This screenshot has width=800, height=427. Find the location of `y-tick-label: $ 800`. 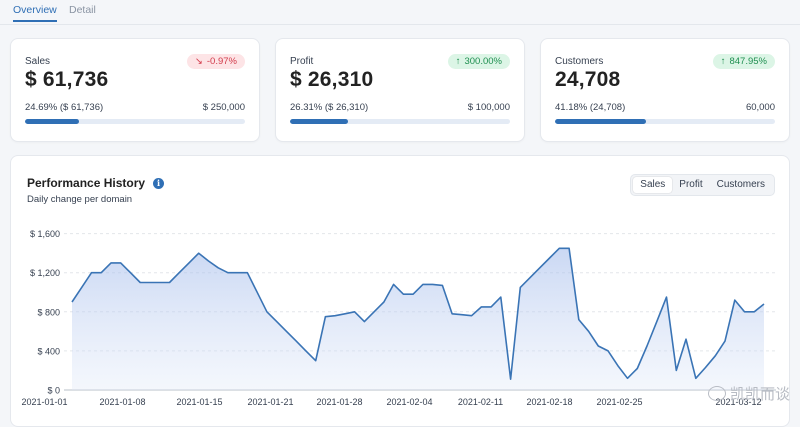

y-tick-label: $ 800 is located at coordinates (48, 312).